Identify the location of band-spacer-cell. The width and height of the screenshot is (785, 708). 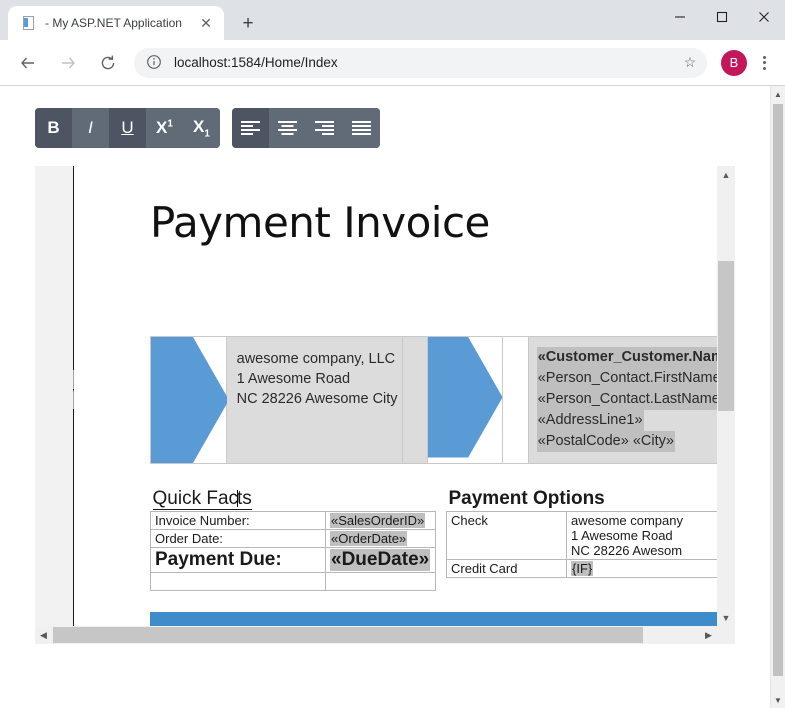
(415, 400).